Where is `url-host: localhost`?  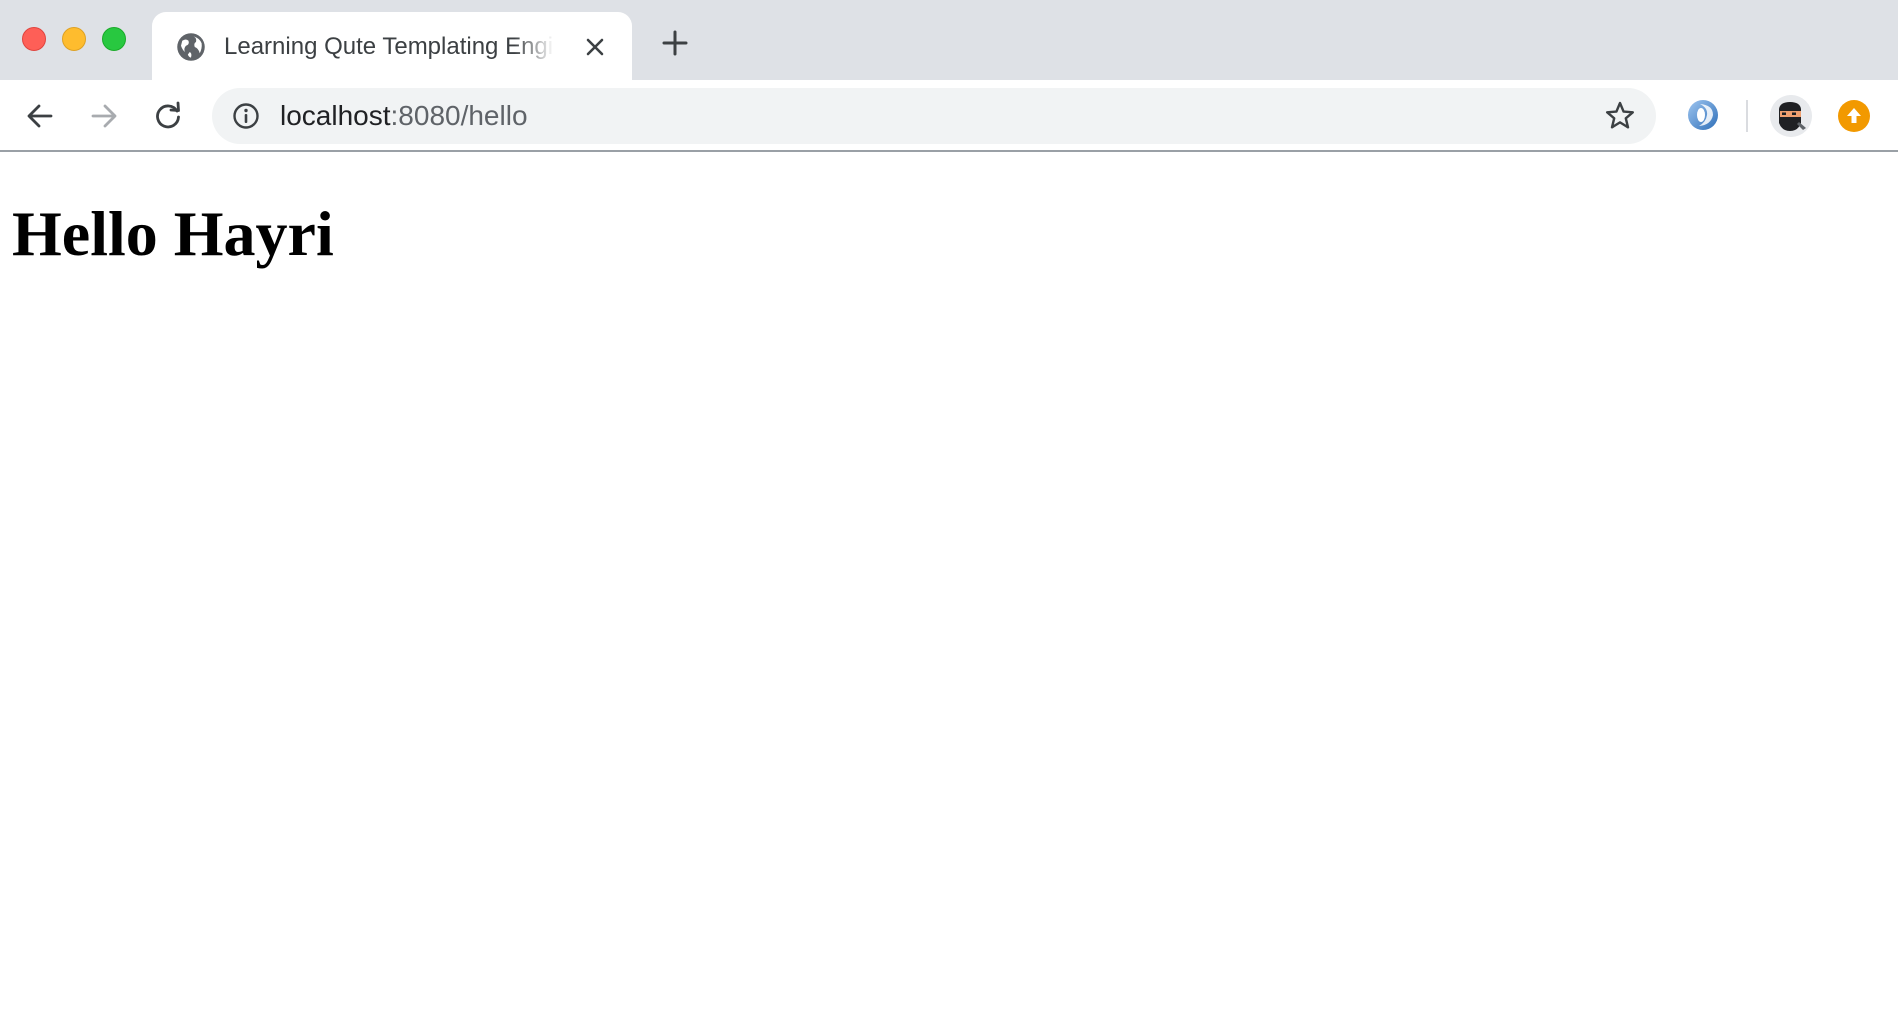
url-host: localhost is located at coordinates (335, 115).